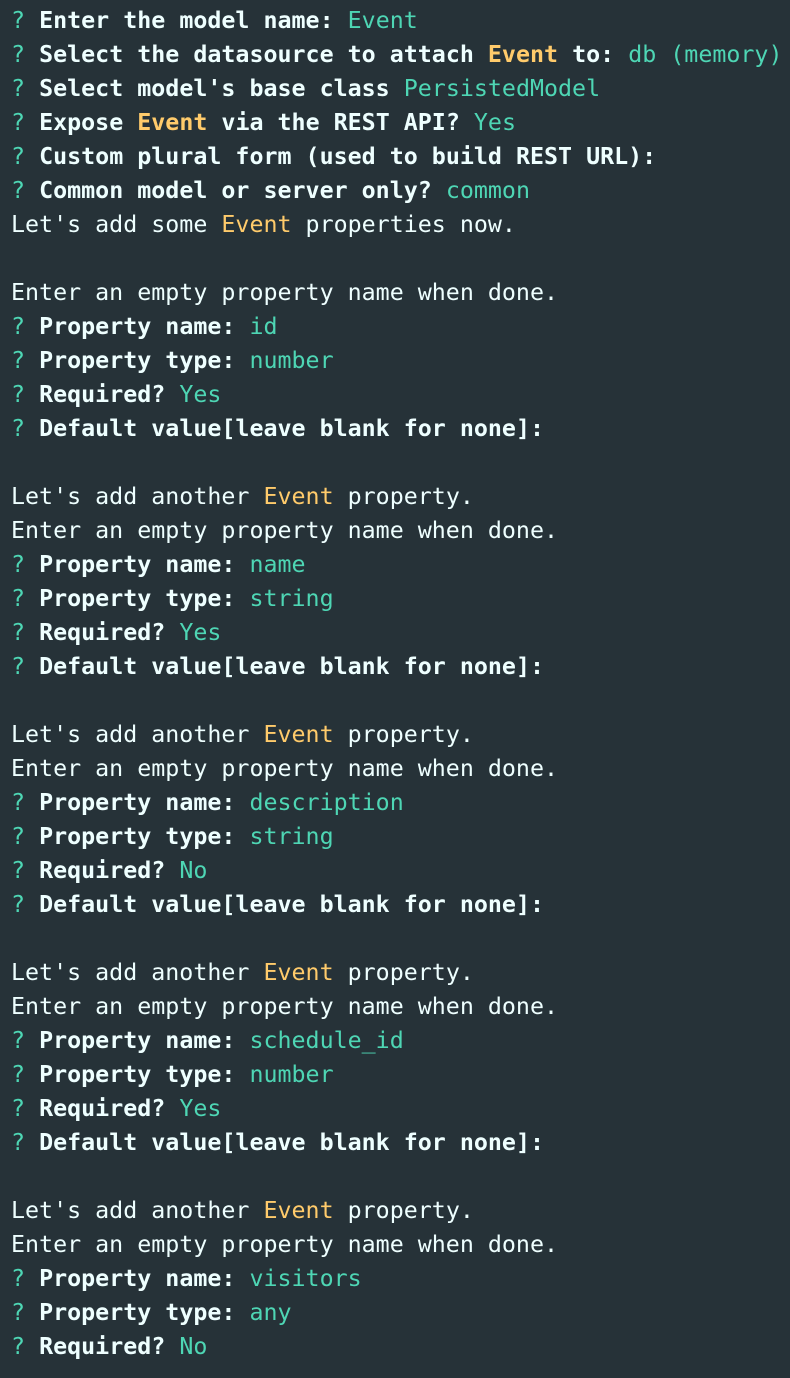  Describe the element at coordinates (291, 360) in the screenshot. I see `property-type-value: number` at that location.